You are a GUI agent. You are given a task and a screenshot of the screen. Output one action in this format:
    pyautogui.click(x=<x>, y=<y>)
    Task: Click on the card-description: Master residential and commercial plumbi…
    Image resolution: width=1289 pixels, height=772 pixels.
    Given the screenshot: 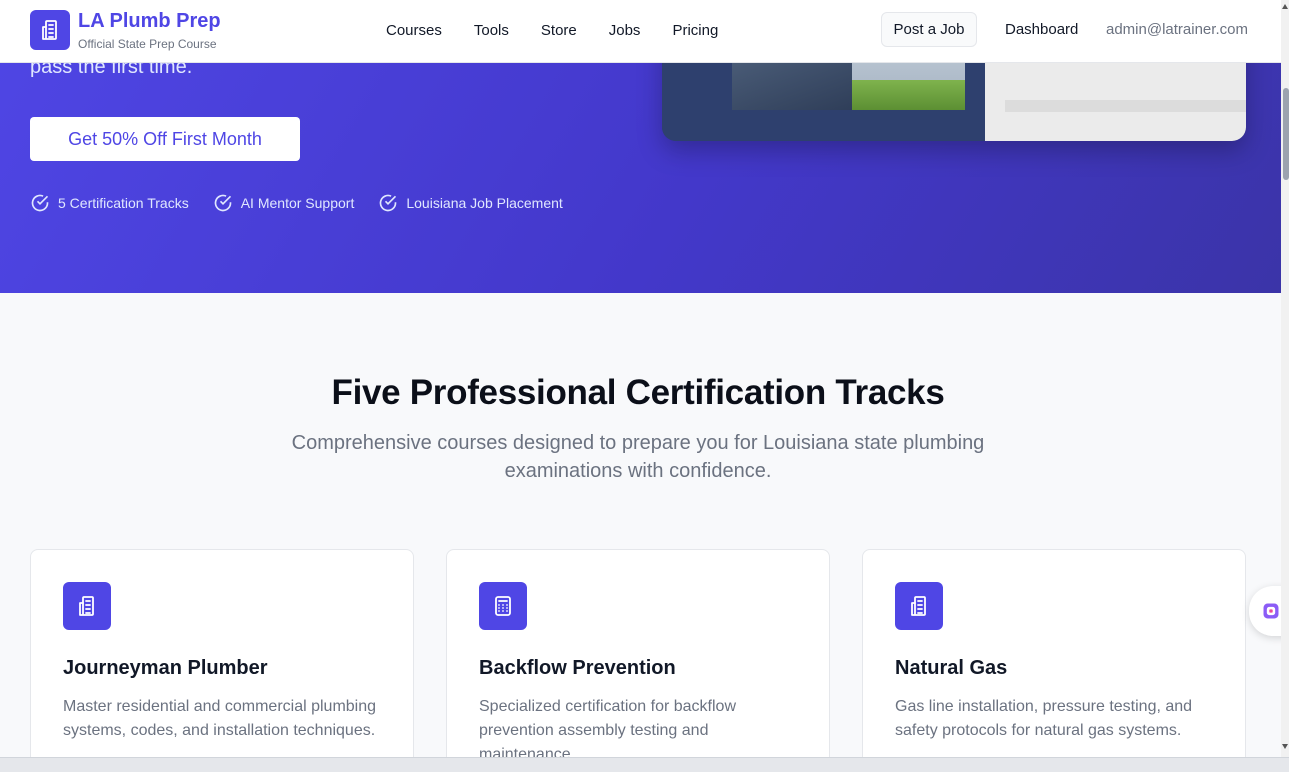 What is the action you would take?
    pyautogui.click(x=220, y=718)
    